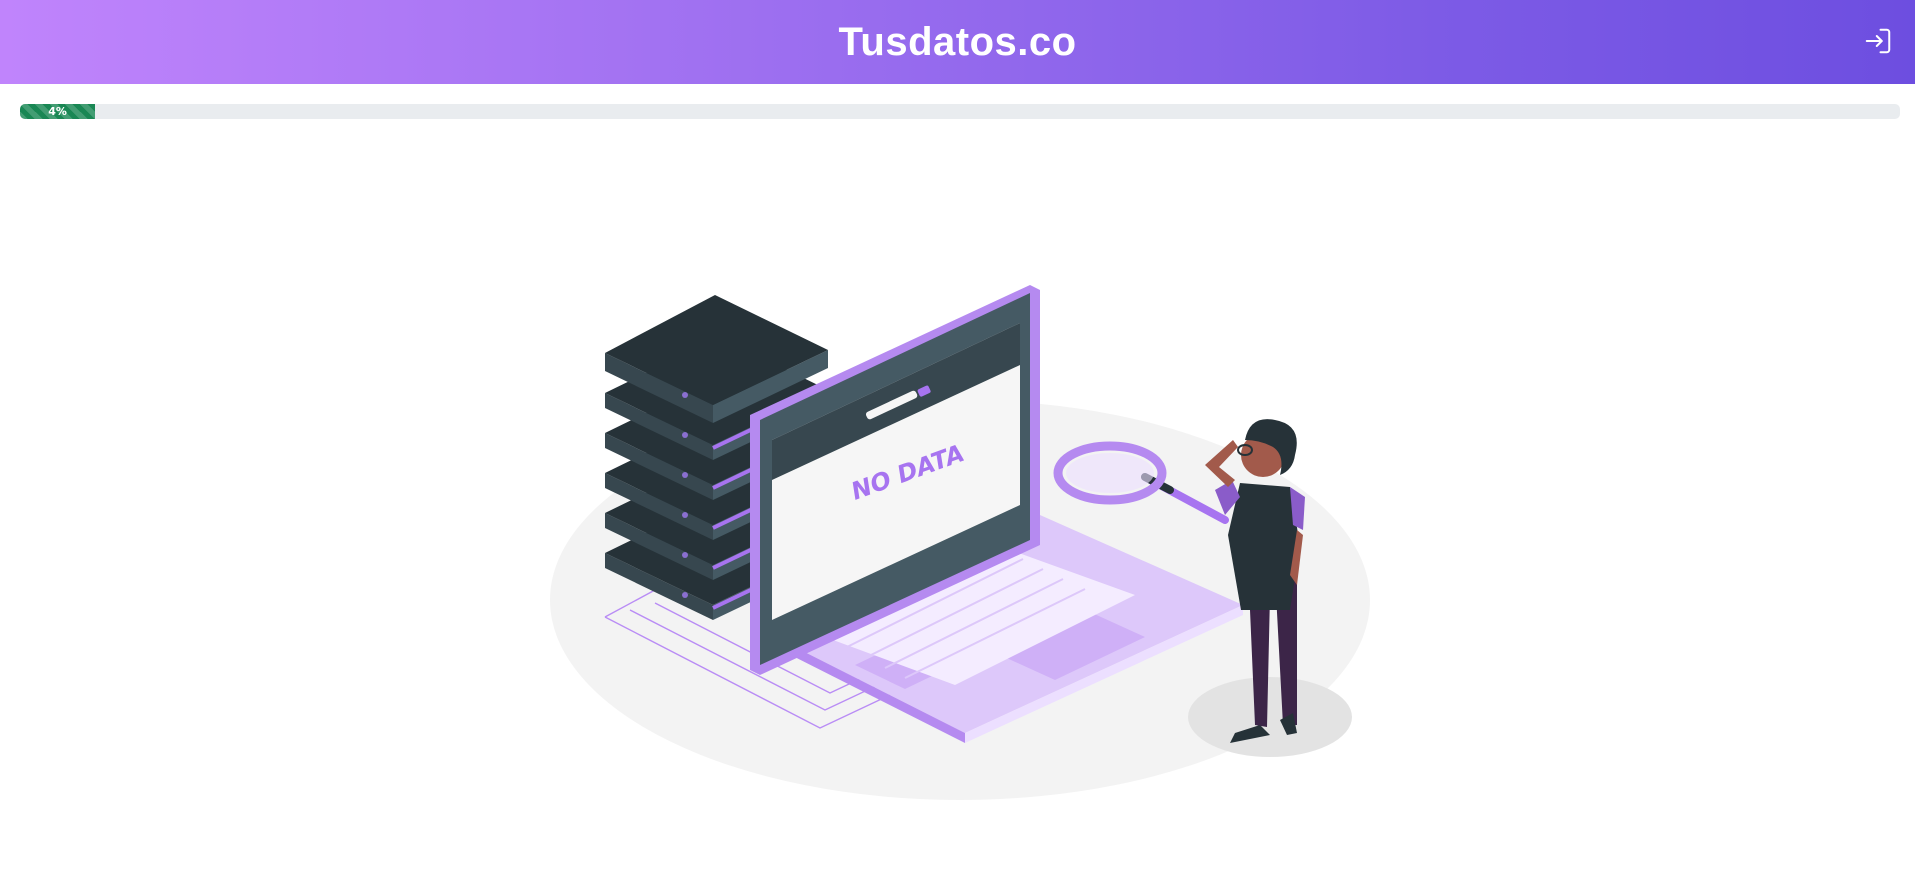  I want to click on person-shadow, so click(1270, 717).